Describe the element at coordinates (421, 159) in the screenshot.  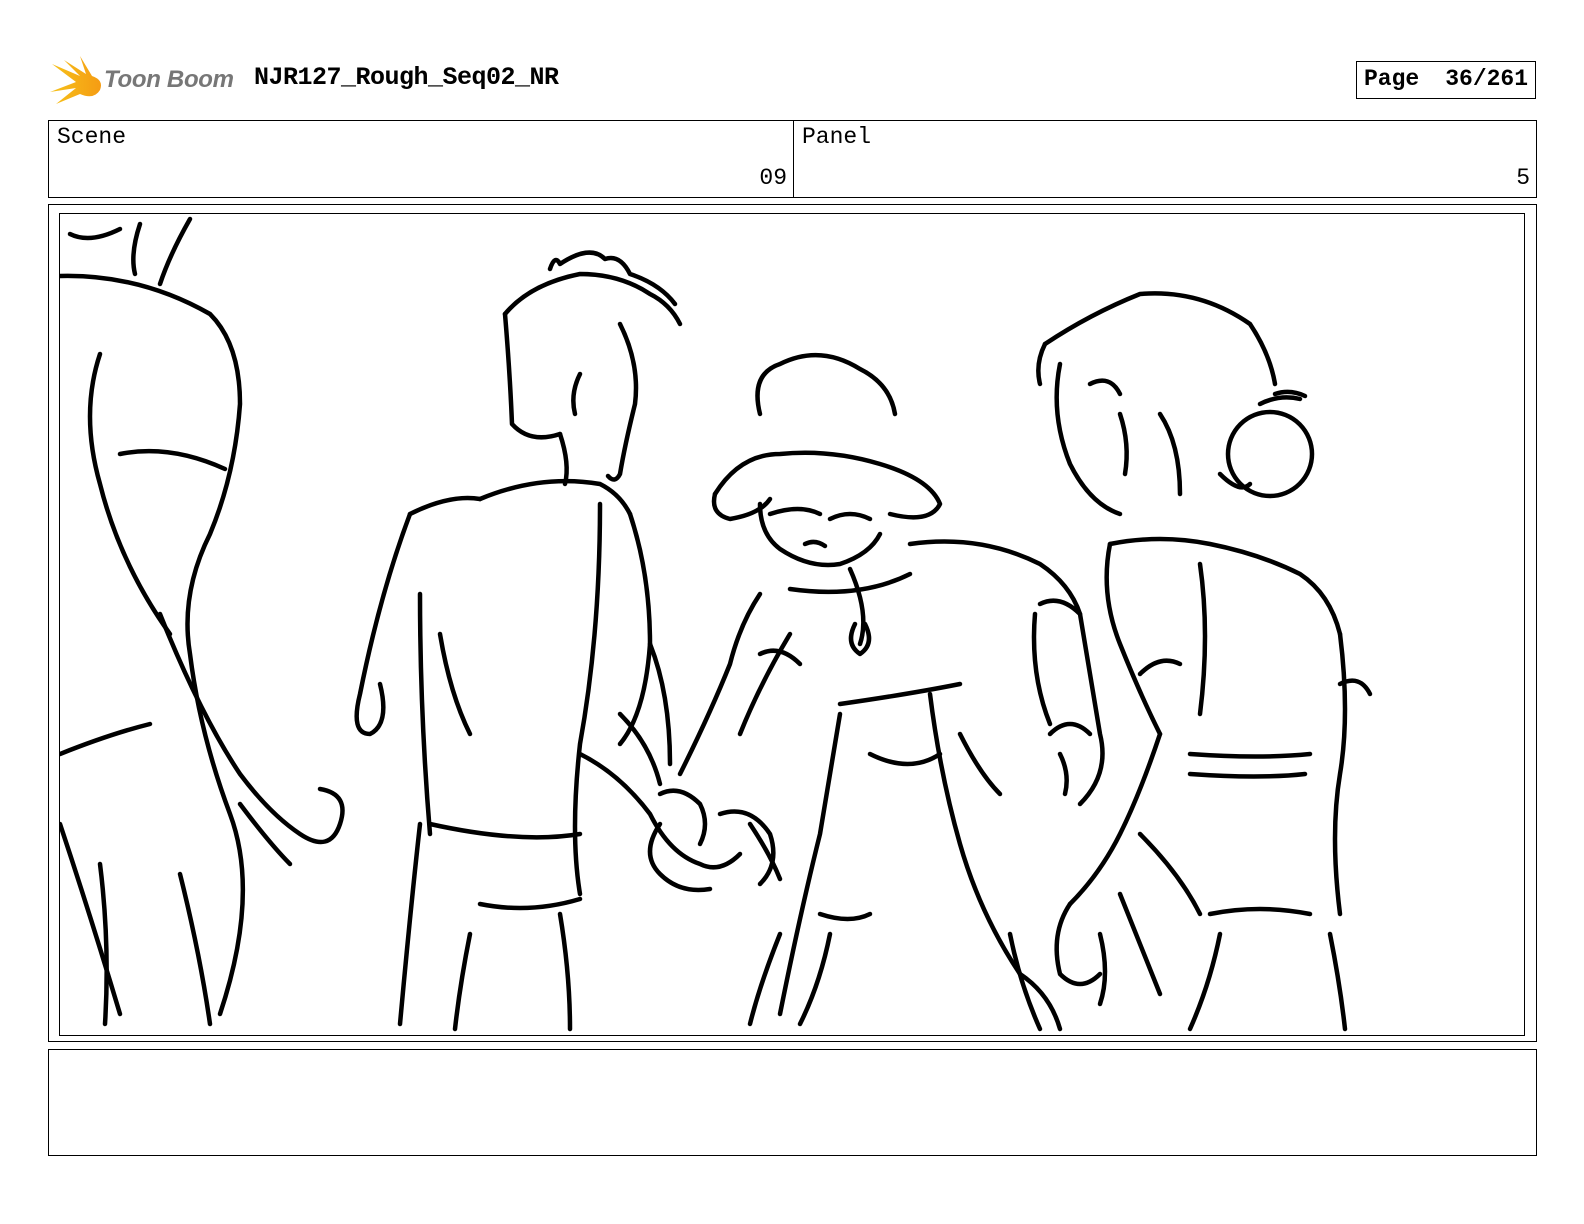
I see `scene-cell: Scene 09` at that location.